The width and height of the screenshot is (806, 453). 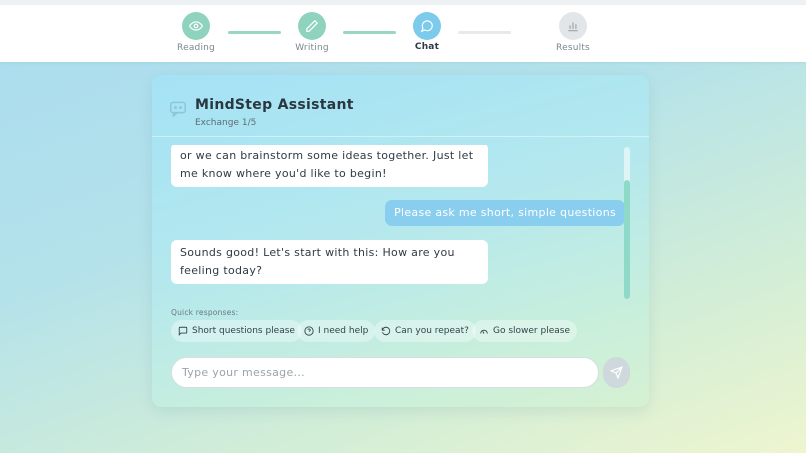 I want to click on quick-response-short-questions: Short questions please, so click(x=236, y=331).